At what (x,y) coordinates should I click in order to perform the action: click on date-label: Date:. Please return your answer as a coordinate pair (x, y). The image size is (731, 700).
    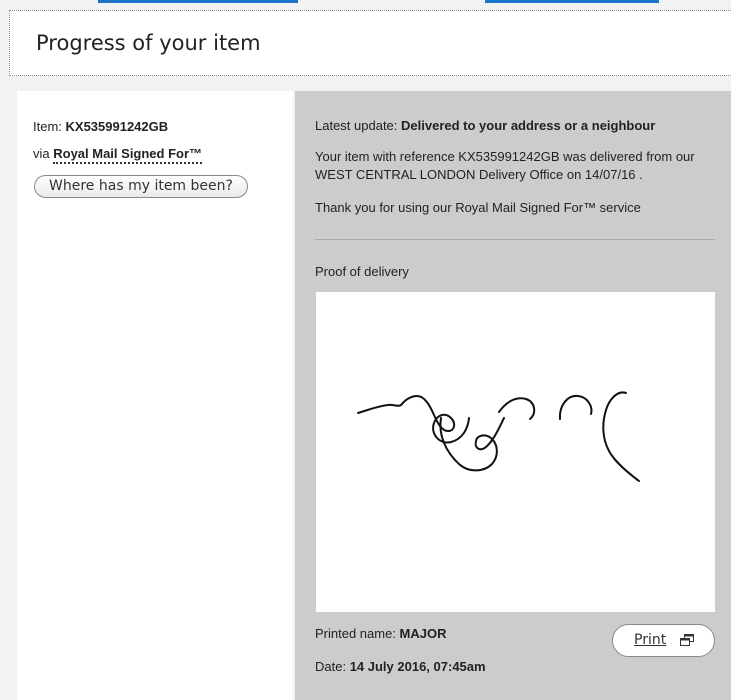
    Looking at the image, I should click on (332, 666).